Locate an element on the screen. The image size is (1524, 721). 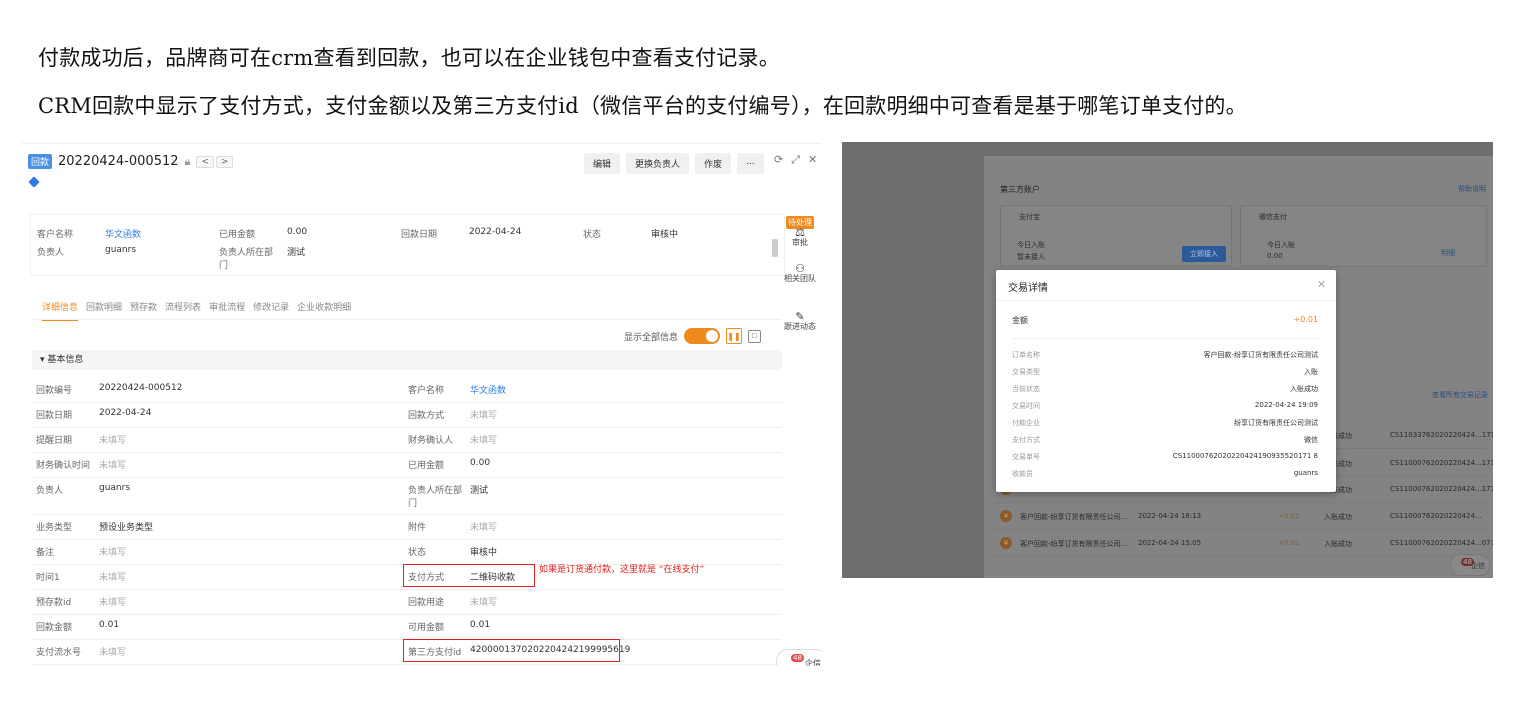
window-controls: ⟳ ⤢ ✕ is located at coordinates (795, 160).